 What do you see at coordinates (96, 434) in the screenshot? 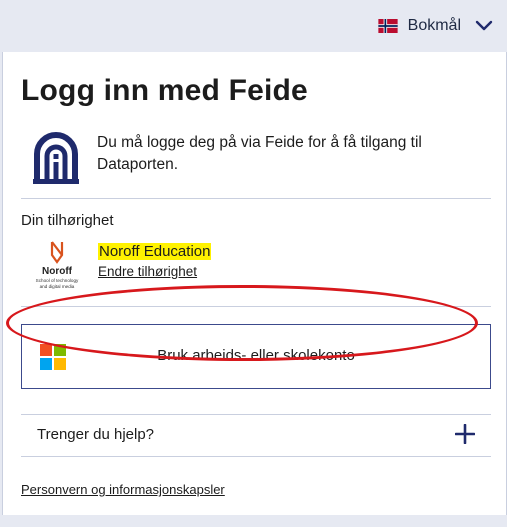
I see `help-label: Trenger du hjelp?` at bounding box center [96, 434].